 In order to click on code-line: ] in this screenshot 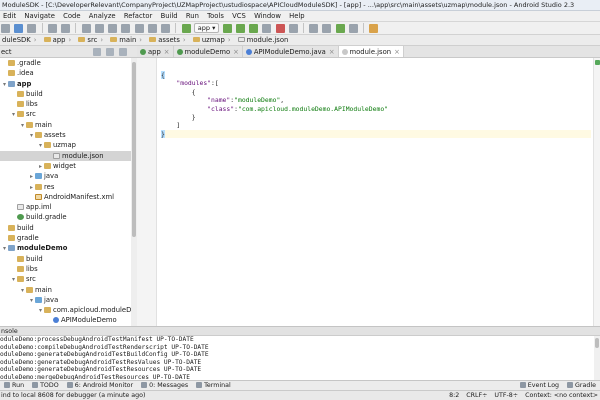, I will do `click(376, 125)`.